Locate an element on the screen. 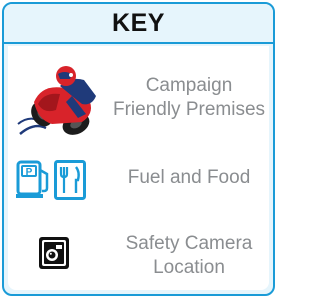 The width and height of the screenshot is (320, 300). legend-label-line: Campaign is located at coordinates (189, 85).